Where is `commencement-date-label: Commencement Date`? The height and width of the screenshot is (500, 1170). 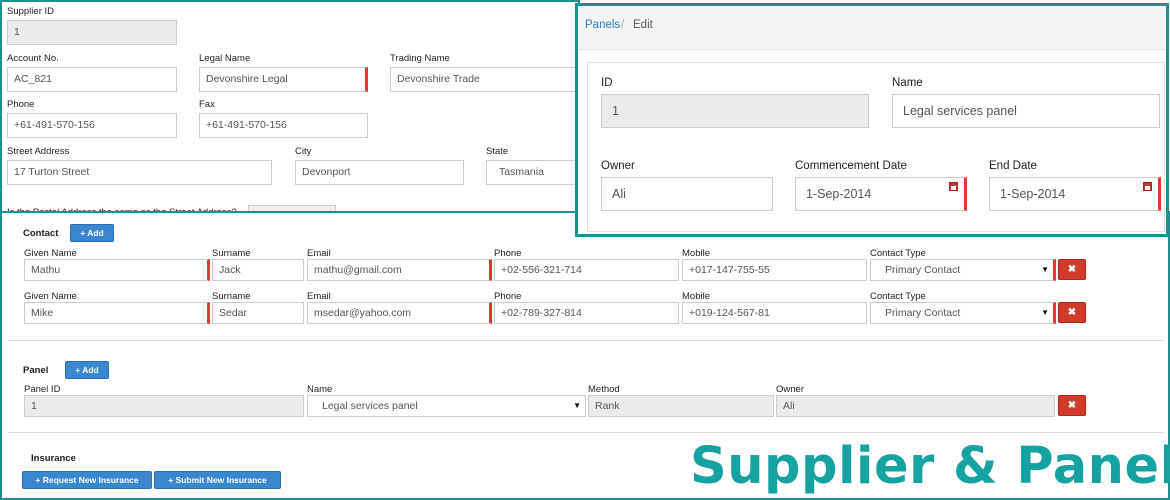
commencement-date-label: Commencement Date is located at coordinates (851, 166).